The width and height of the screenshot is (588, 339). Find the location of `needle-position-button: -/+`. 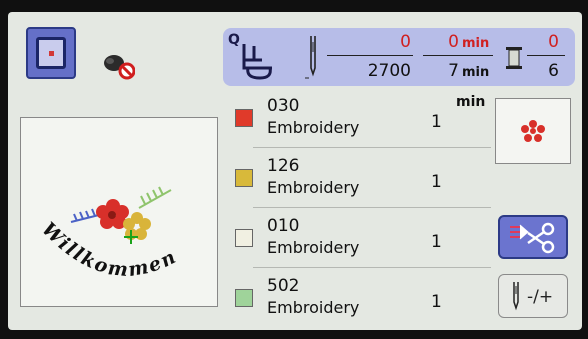

needle-position-button: -/+ is located at coordinates (533, 296).